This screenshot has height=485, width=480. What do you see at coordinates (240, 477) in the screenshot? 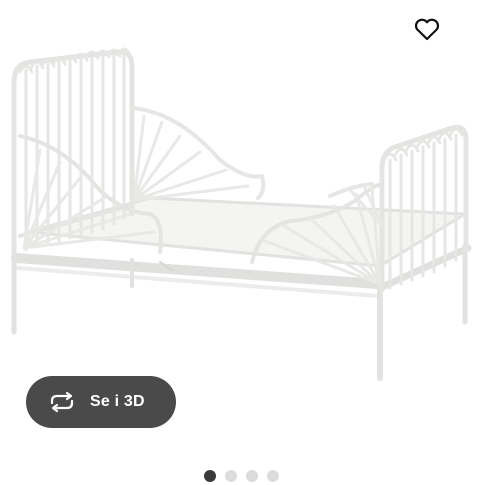
I see `carousel-pagination` at bounding box center [240, 477].